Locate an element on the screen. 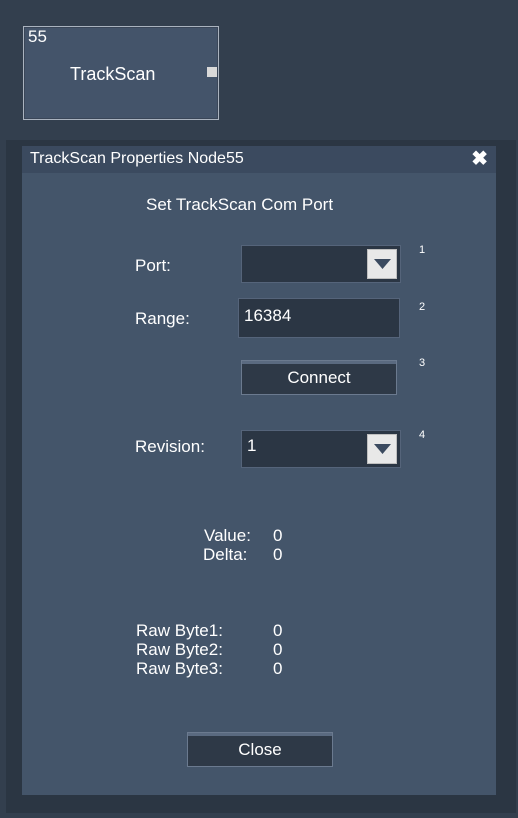  revision-label: Revision: is located at coordinates (170, 446).